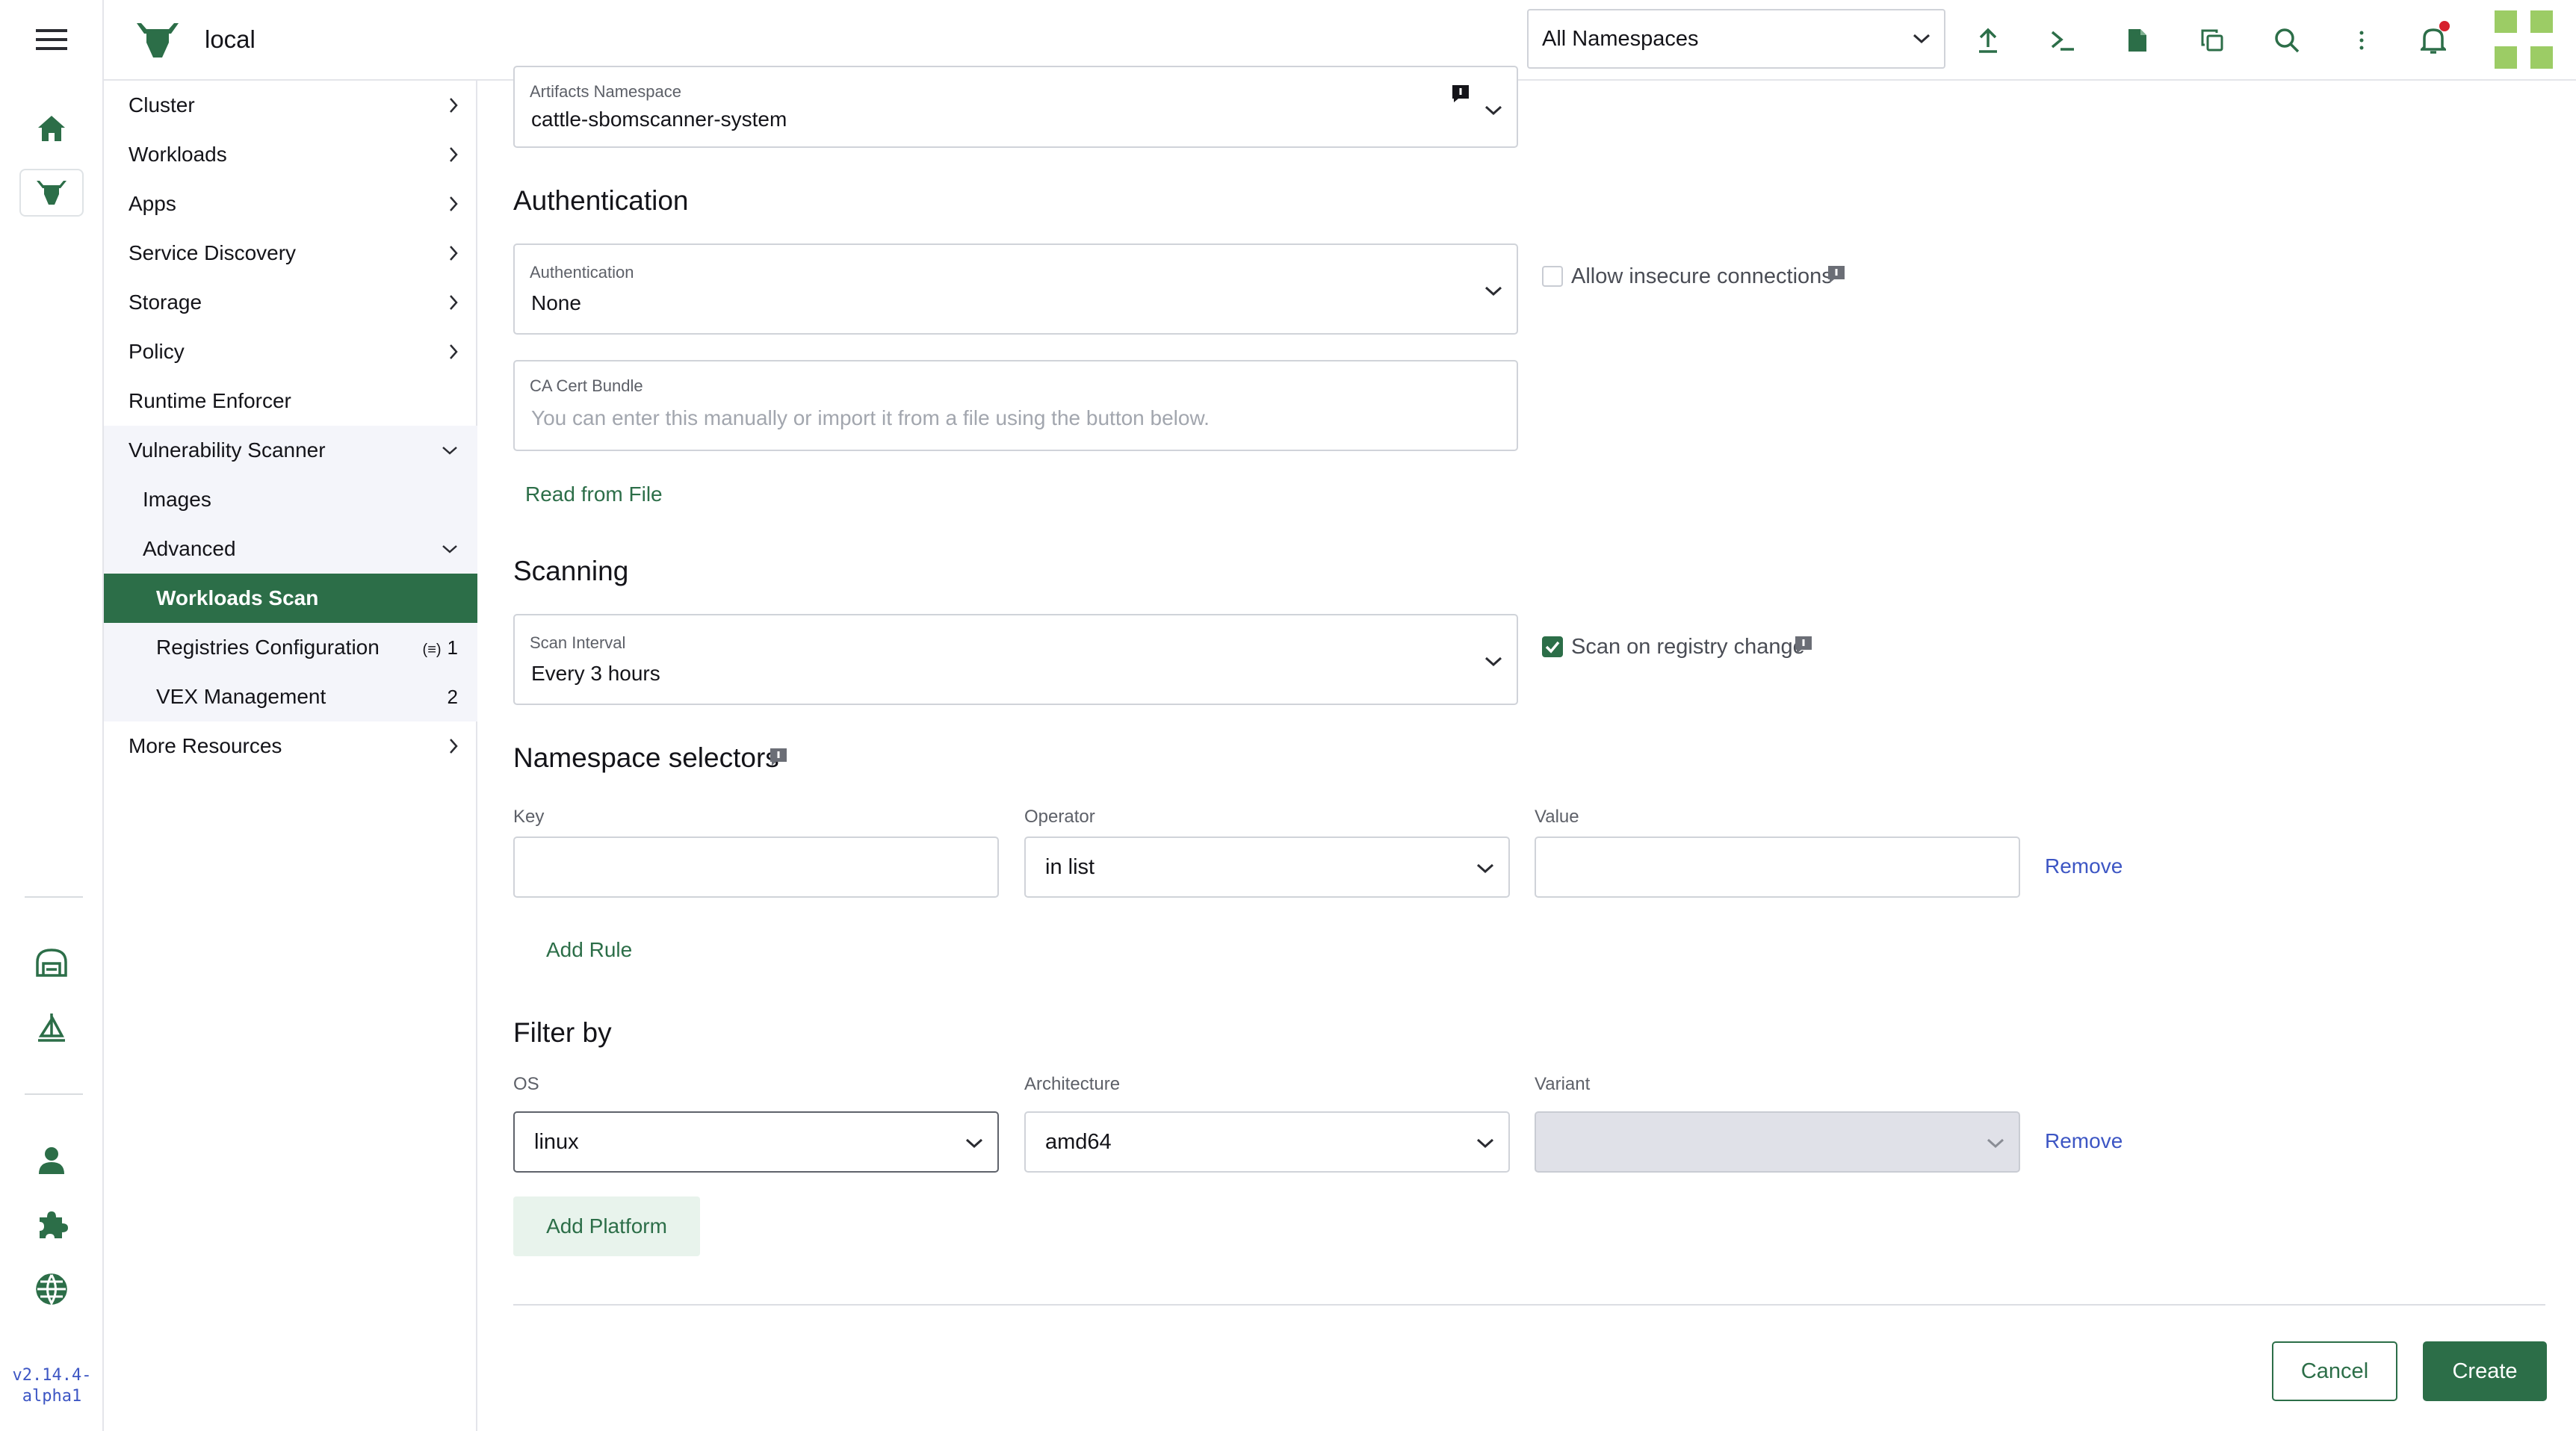 The image size is (2576, 1431). I want to click on nav-item-service-discovery: Service Discovery, so click(290, 254).